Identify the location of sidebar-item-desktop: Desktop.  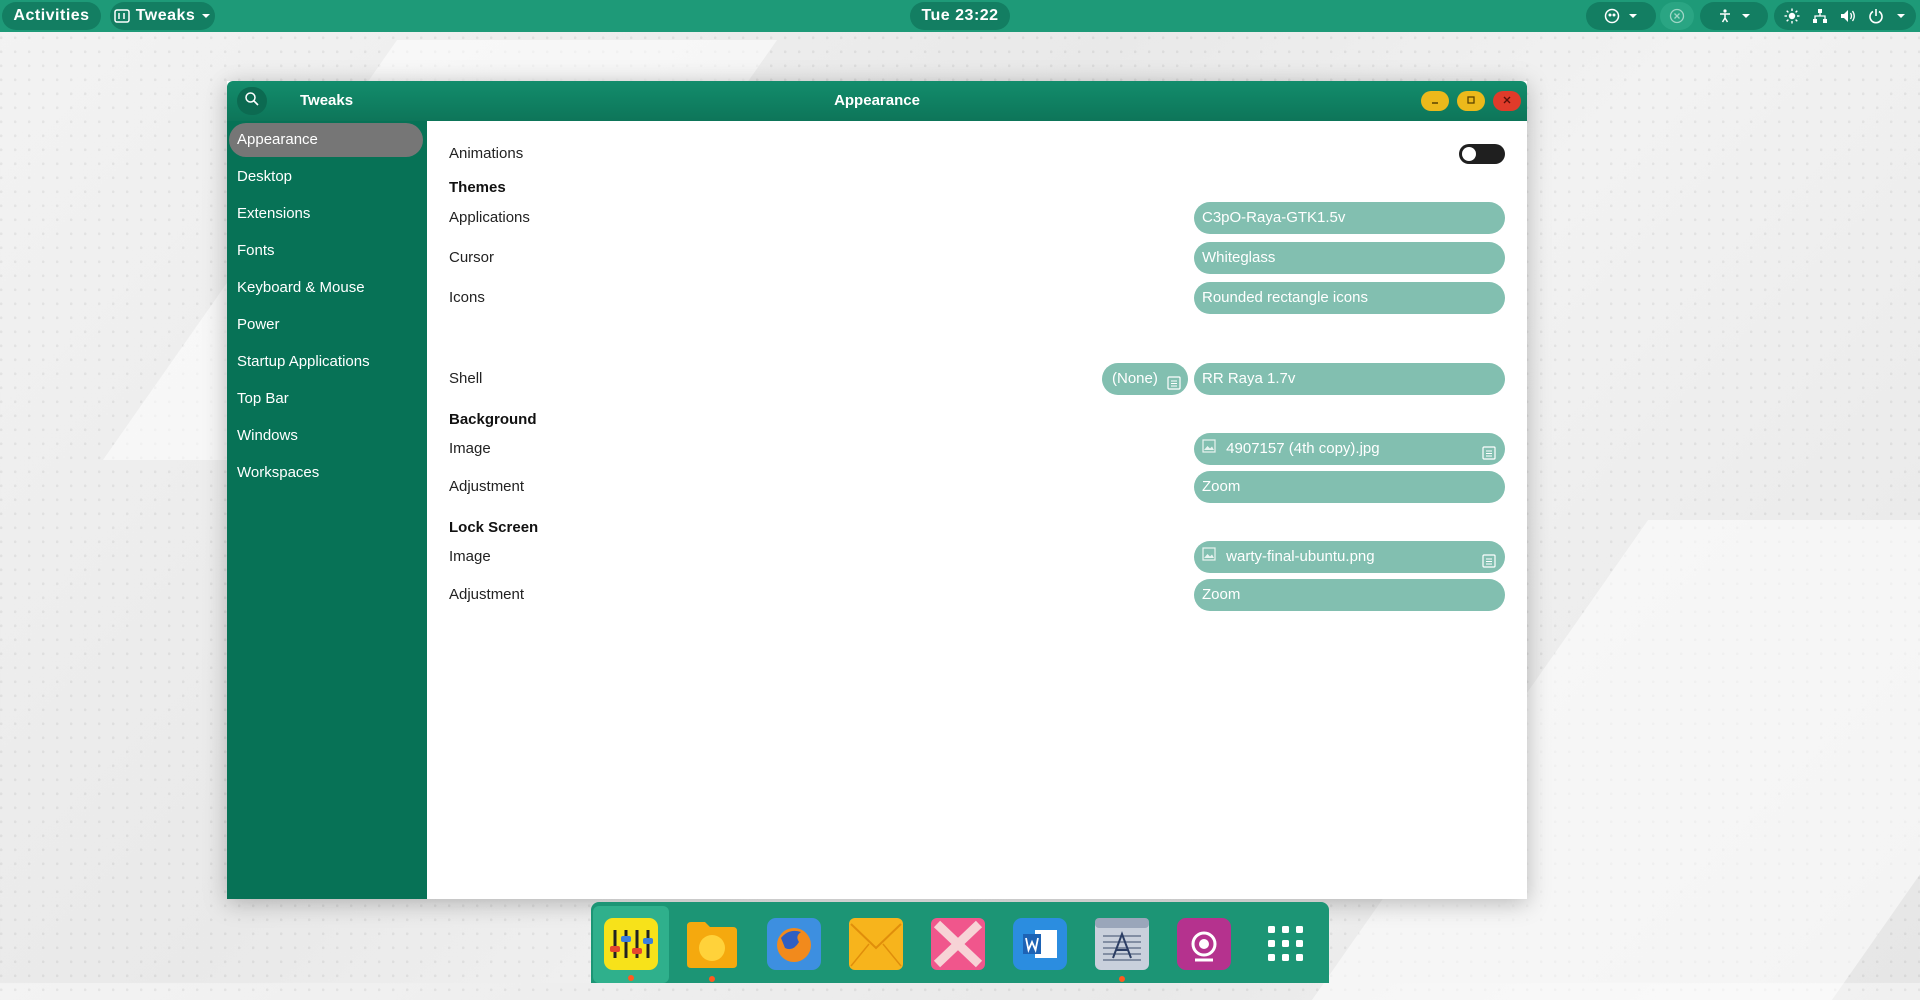
(326, 177).